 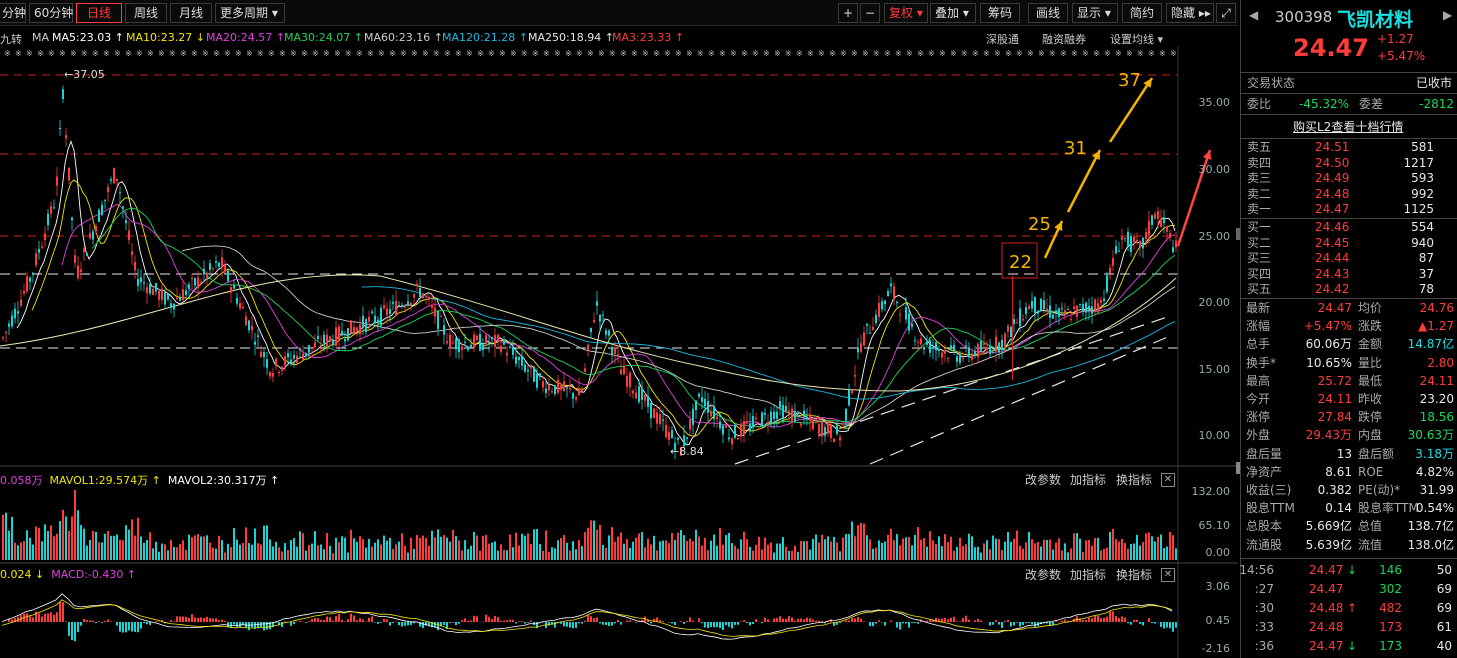 What do you see at coordinates (191, 13) in the screenshot?
I see `period-monthly-button: 月线` at bounding box center [191, 13].